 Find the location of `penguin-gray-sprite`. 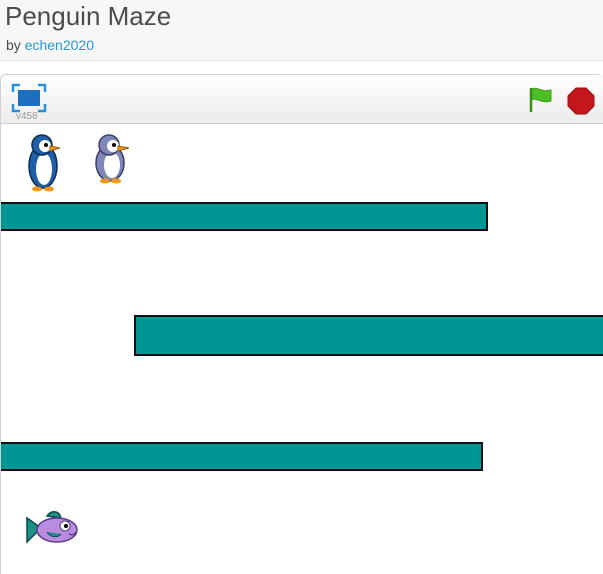

penguin-gray-sprite is located at coordinates (111, 159).